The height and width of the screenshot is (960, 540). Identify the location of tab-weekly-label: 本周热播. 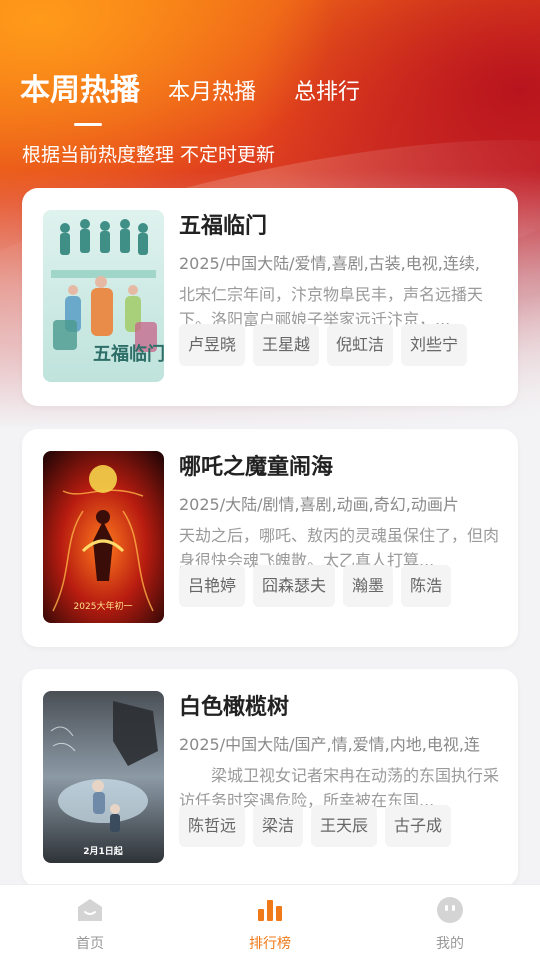
(80, 90).